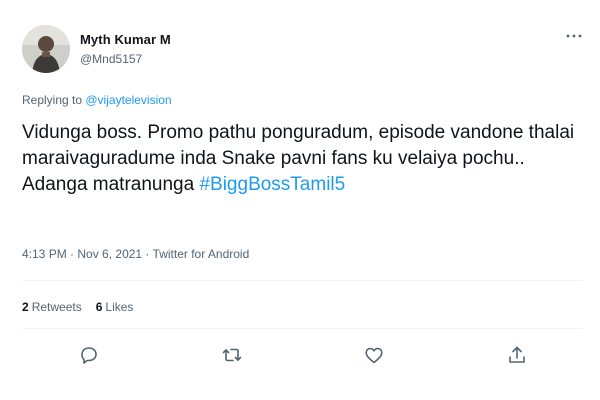  I want to click on likes-stat: 6 Likes, so click(115, 307).